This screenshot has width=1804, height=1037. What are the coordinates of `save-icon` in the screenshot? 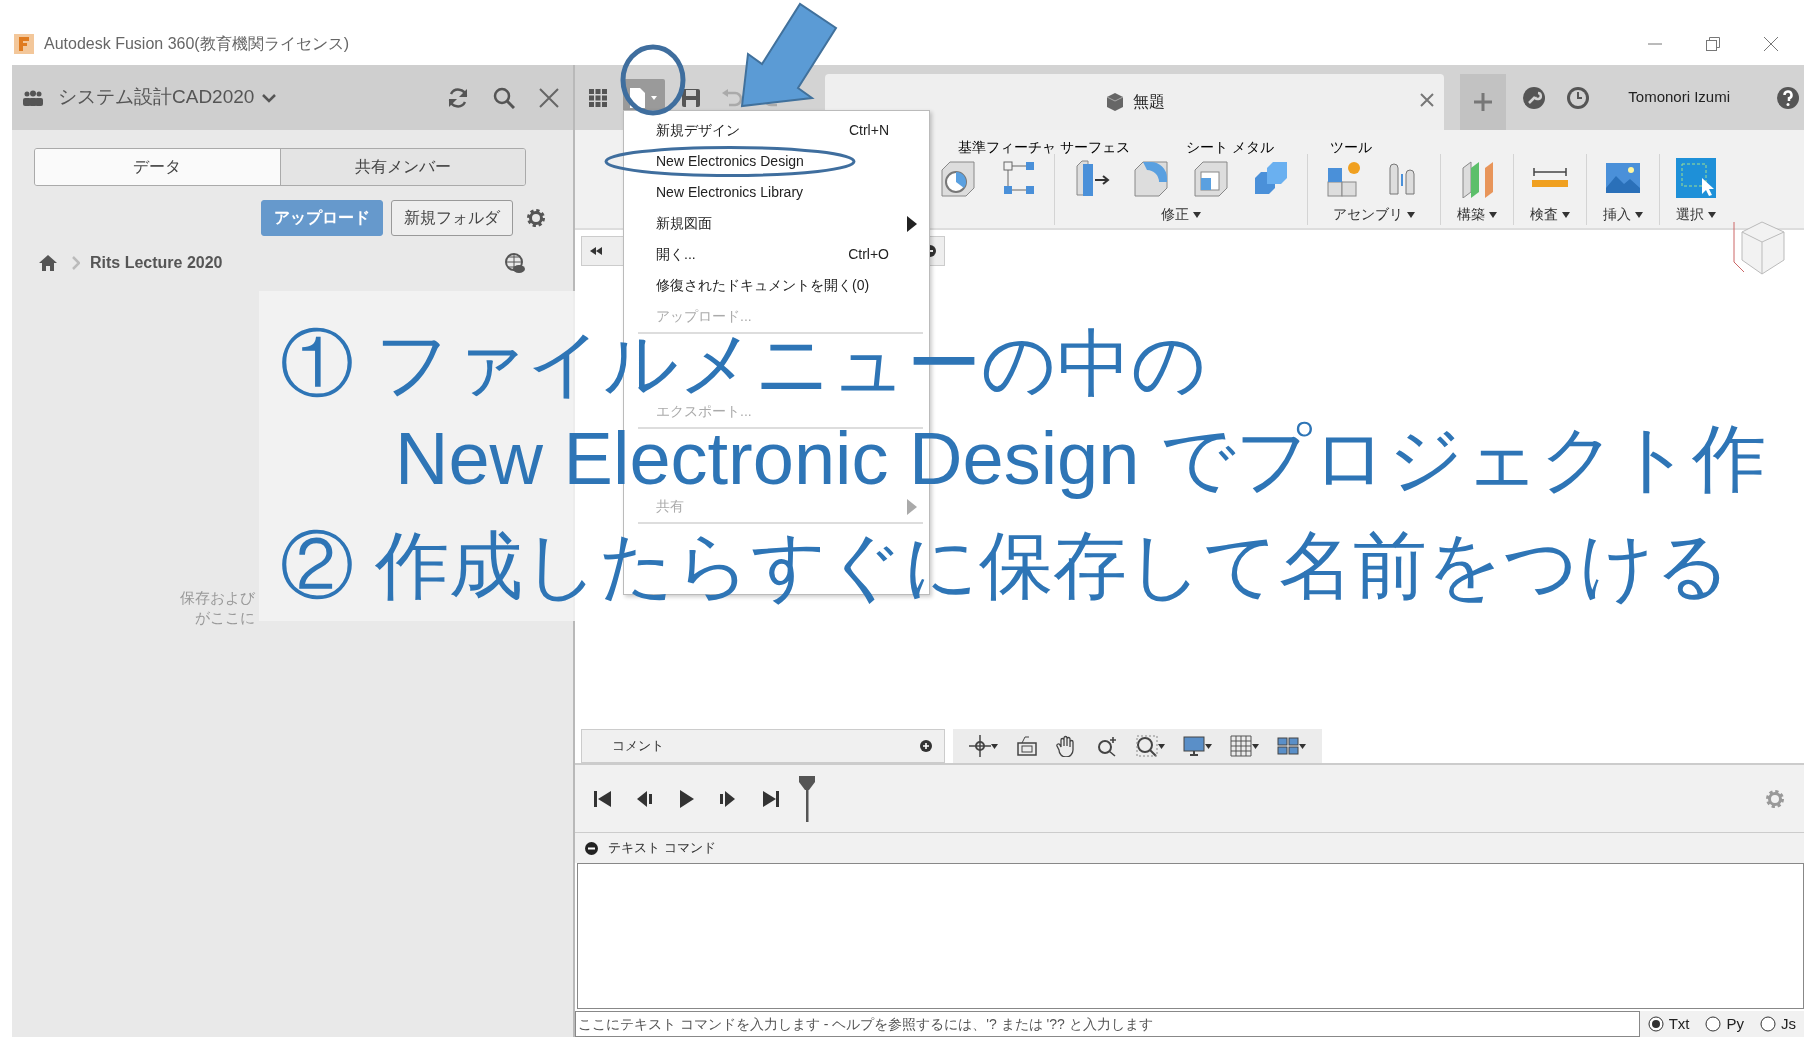 It's located at (691, 97).